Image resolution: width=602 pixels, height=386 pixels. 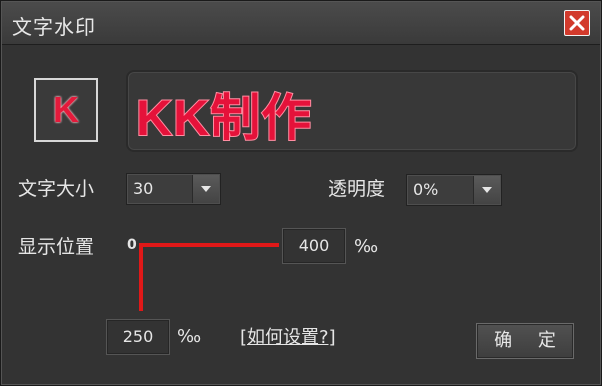 I want to click on close-button, so click(x=577, y=23).